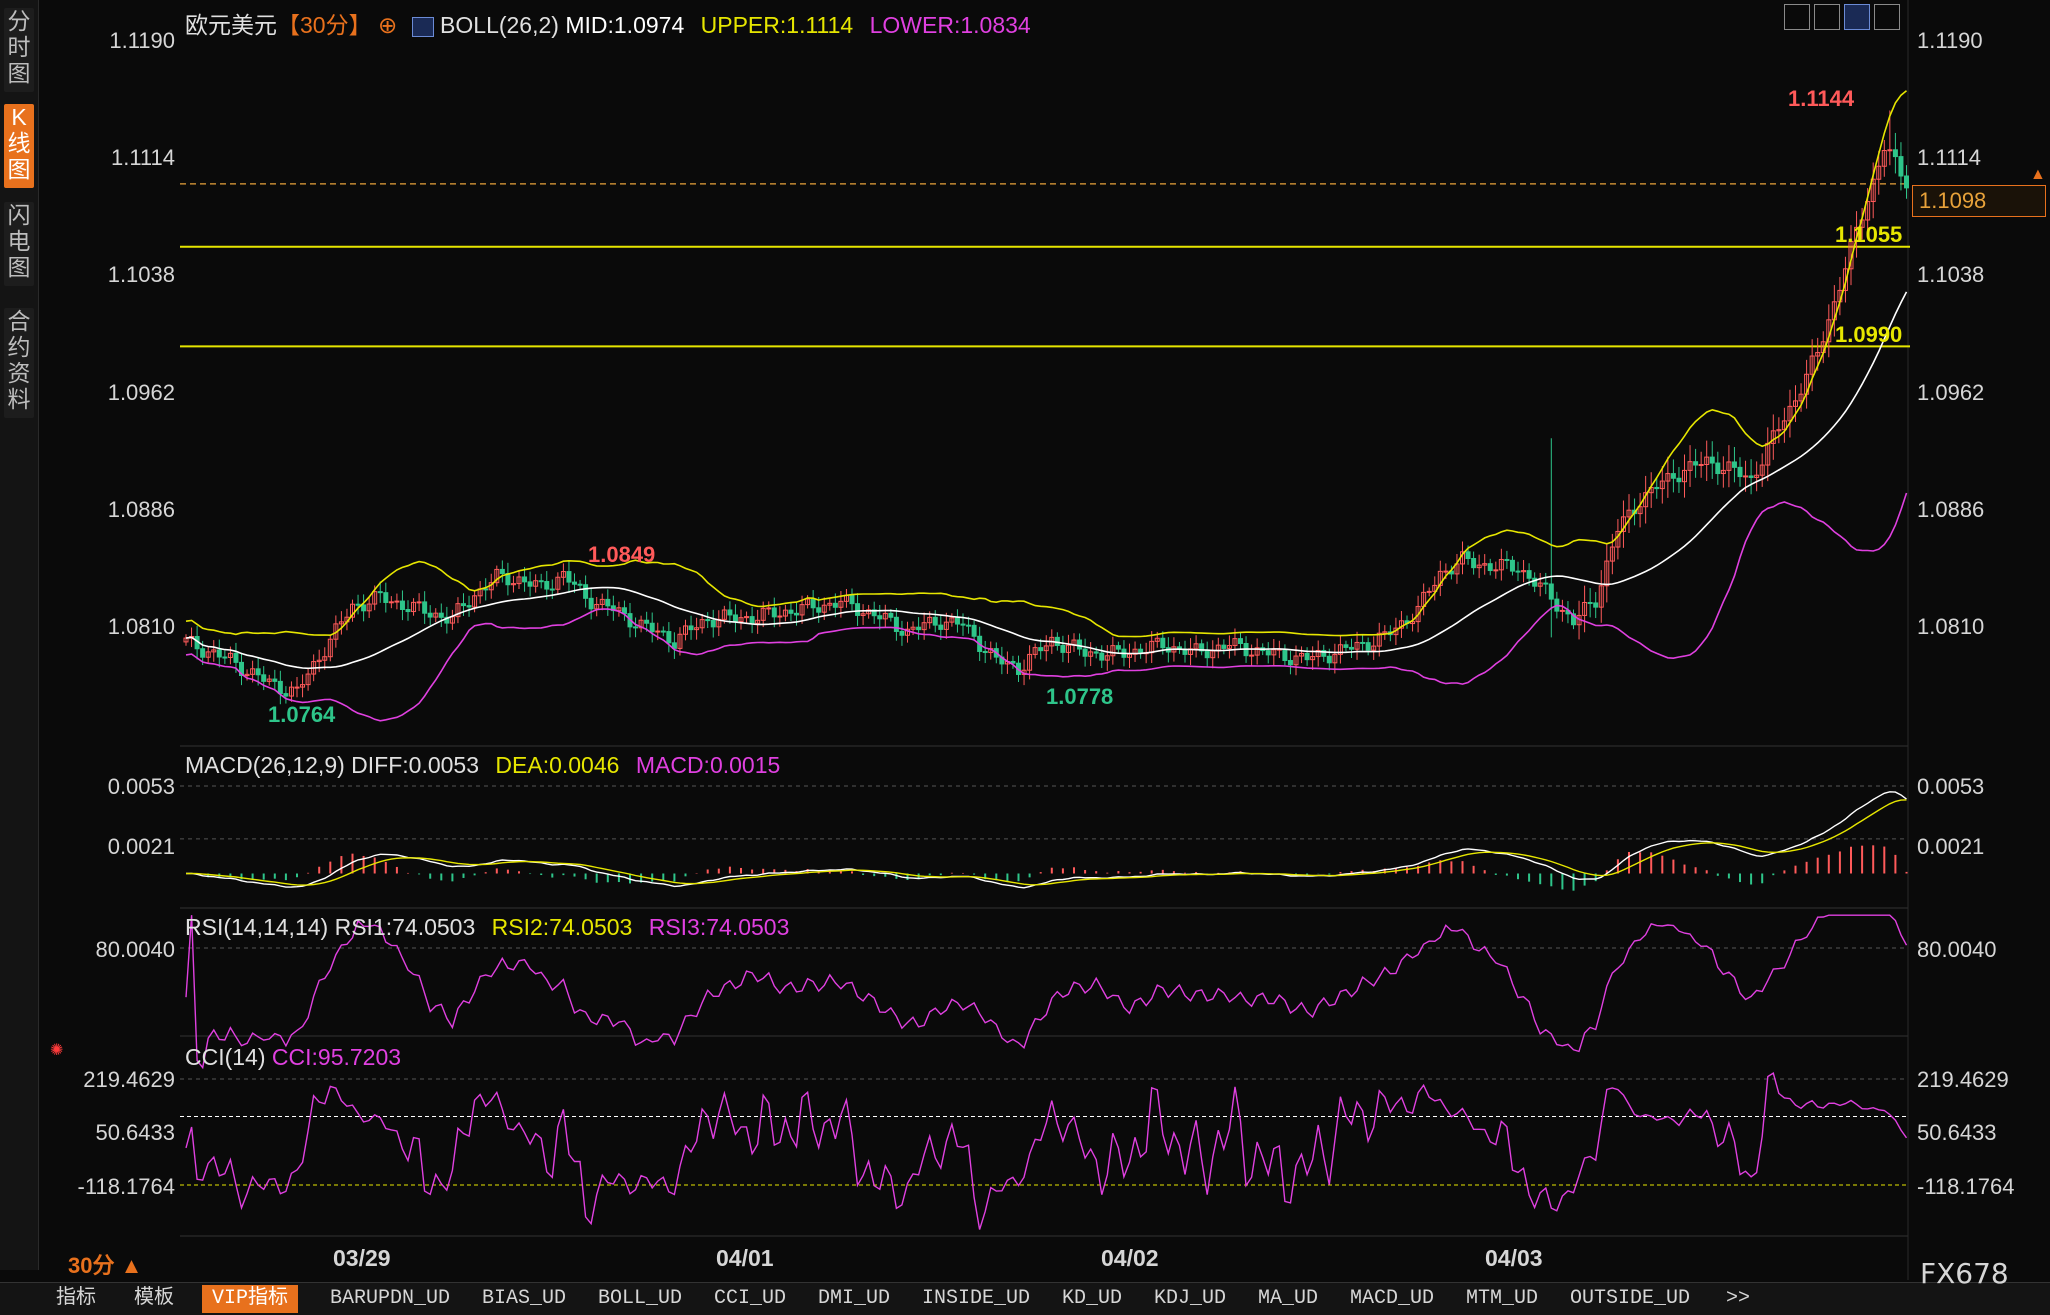 Image resolution: width=2050 pixels, height=1315 pixels. I want to click on tab-bias: BIAS_UD, so click(524, 1299).